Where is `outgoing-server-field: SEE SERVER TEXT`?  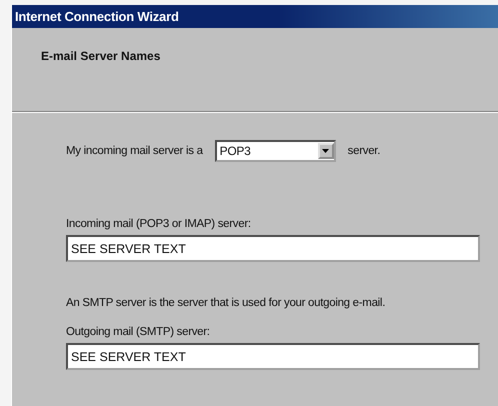
outgoing-server-field: SEE SERVER TEXT is located at coordinates (273, 356).